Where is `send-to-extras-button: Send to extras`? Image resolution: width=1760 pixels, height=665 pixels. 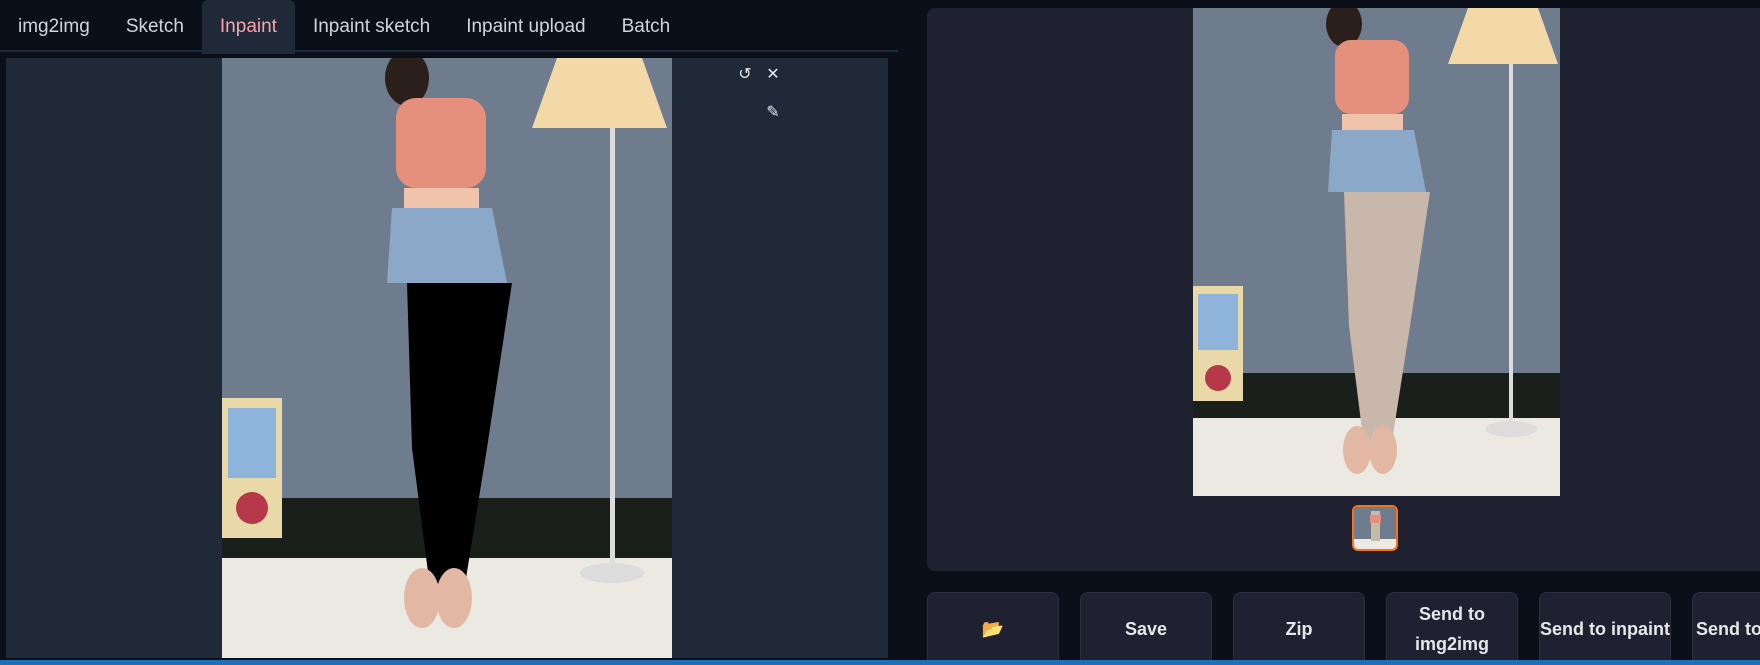 send-to-extras-button: Send to extras is located at coordinates (1726, 628).